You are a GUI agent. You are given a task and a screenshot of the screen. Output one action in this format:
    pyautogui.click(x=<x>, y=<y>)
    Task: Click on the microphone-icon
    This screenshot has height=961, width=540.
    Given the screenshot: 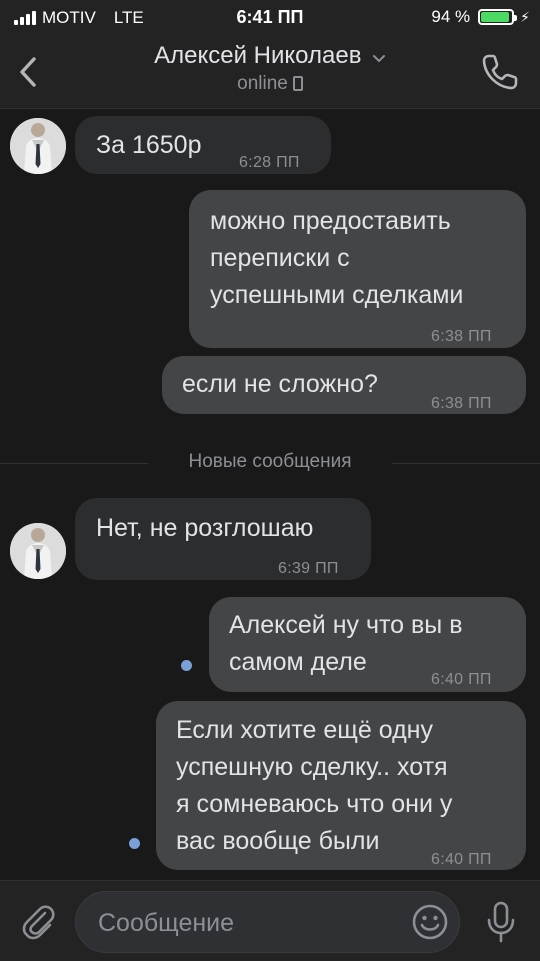 What is the action you would take?
    pyautogui.click(x=501, y=922)
    